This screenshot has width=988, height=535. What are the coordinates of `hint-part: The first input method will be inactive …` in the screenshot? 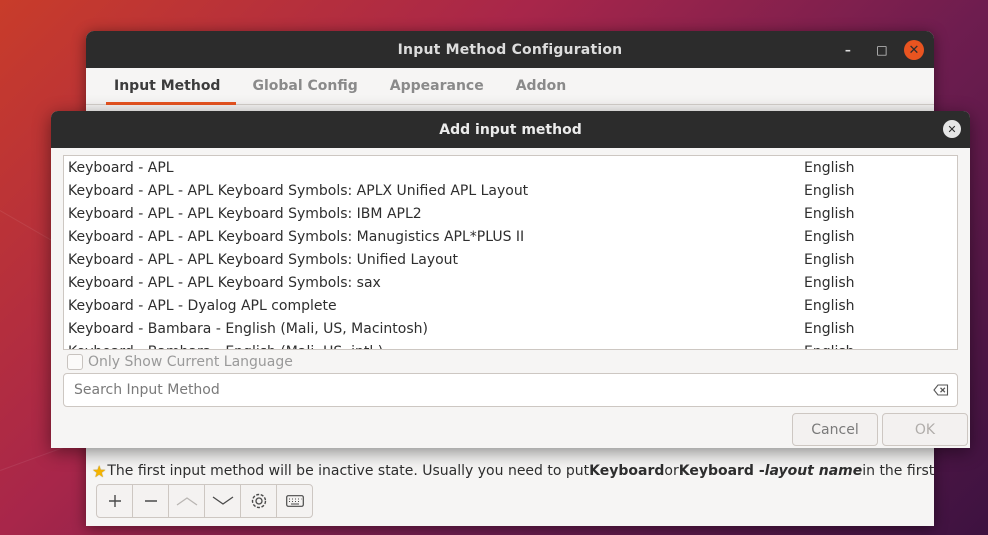 It's located at (348, 471).